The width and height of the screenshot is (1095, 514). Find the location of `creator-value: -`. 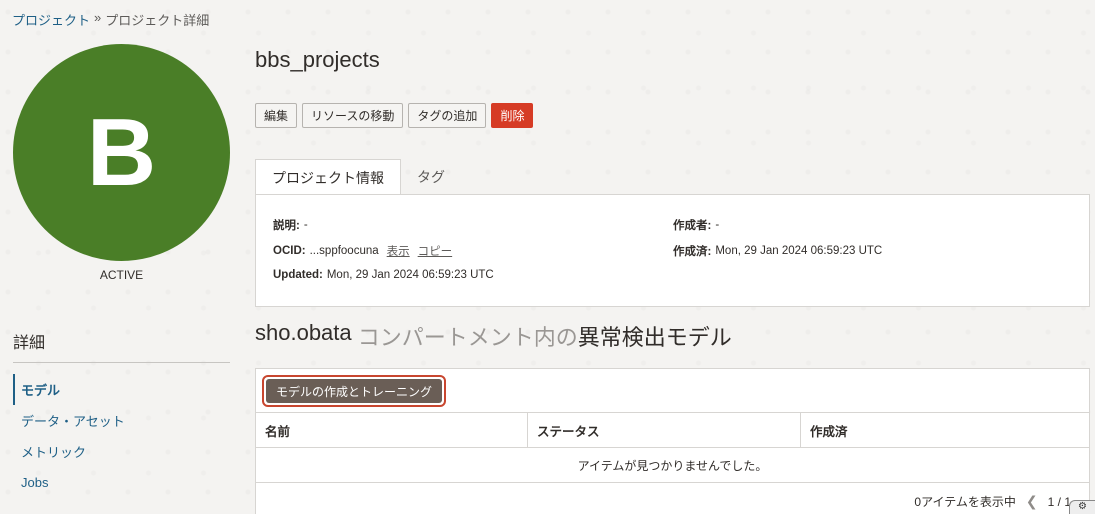

creator-value: - is located at coordinates (717, 225).